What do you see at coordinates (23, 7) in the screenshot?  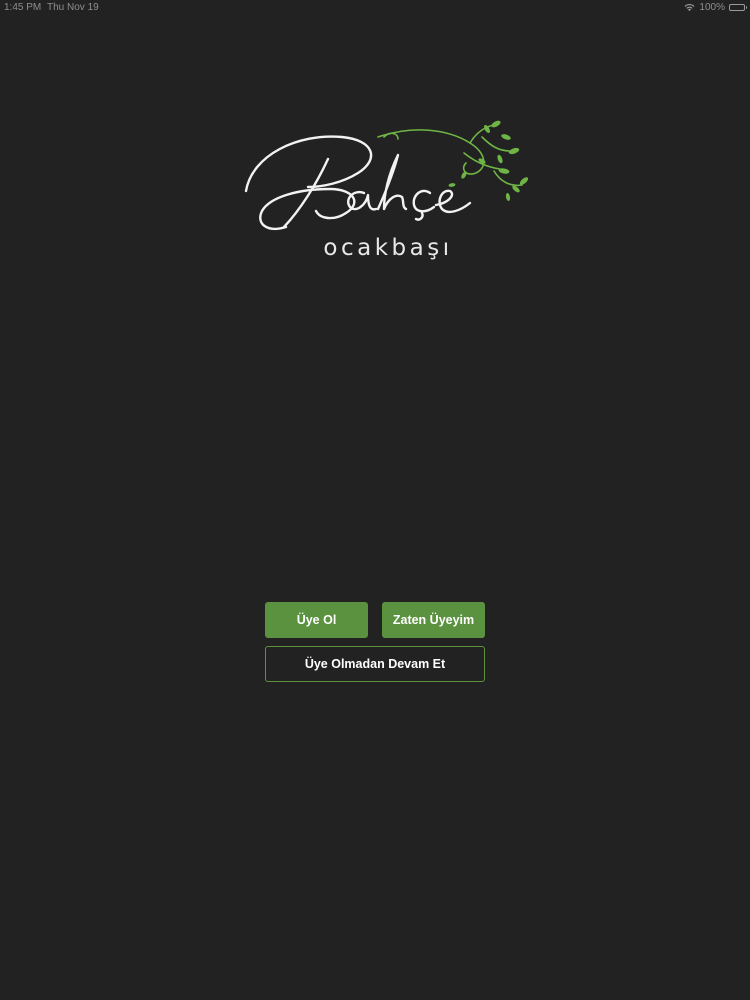 I see `status-time: 1:45 PM` at bounding box center [23, 7].